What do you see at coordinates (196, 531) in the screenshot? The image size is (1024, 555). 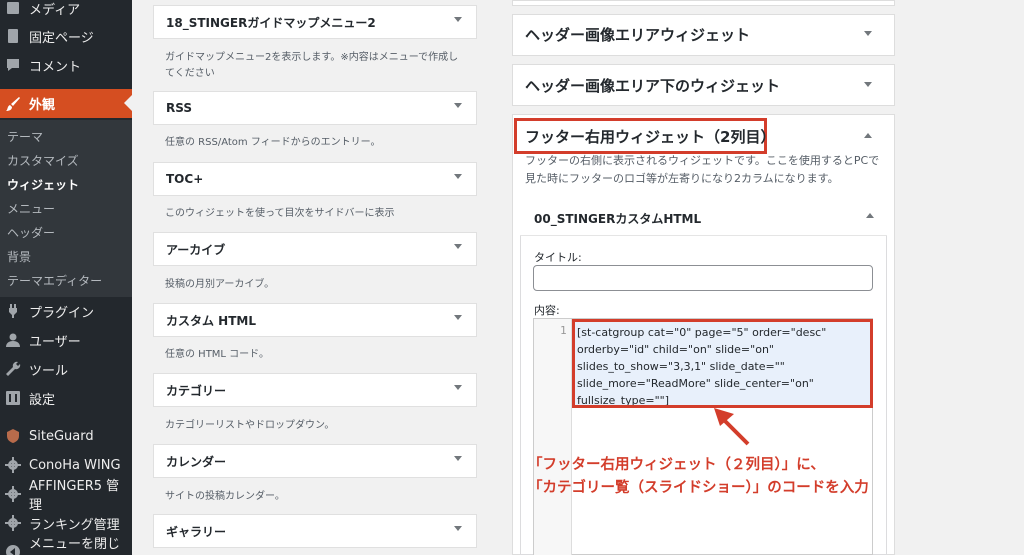 I see `widget-title: ギャラリー` at bounding box center [196, 531].